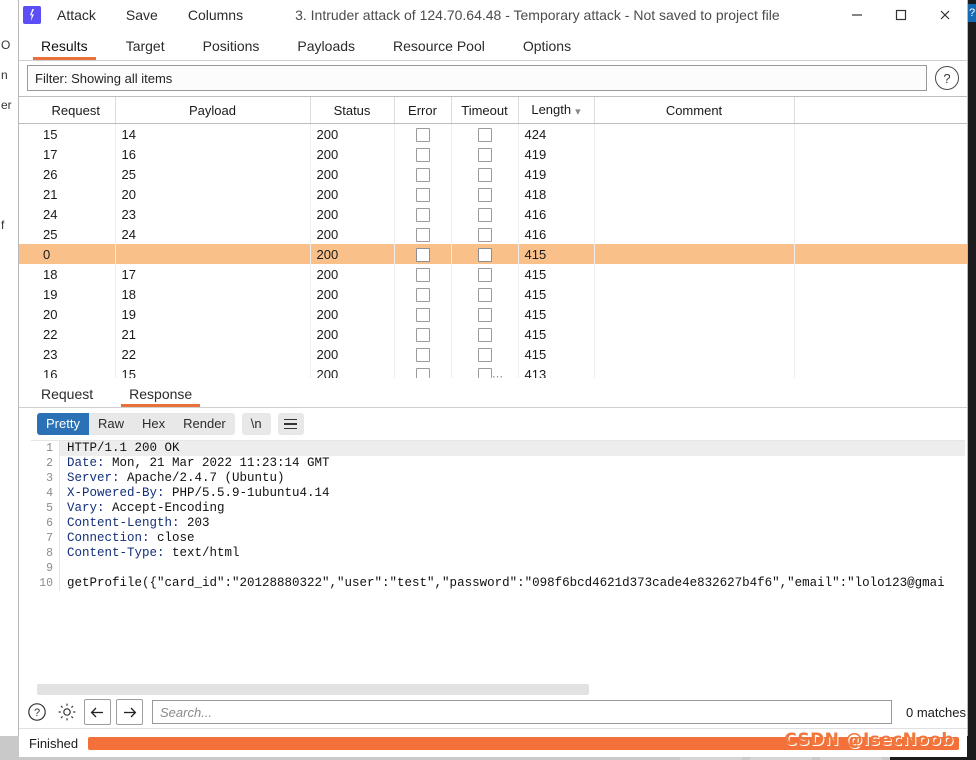 This screenshot has width=976, height=760. I want to click on table-row: 21 20 200 418, so click(493, 194).